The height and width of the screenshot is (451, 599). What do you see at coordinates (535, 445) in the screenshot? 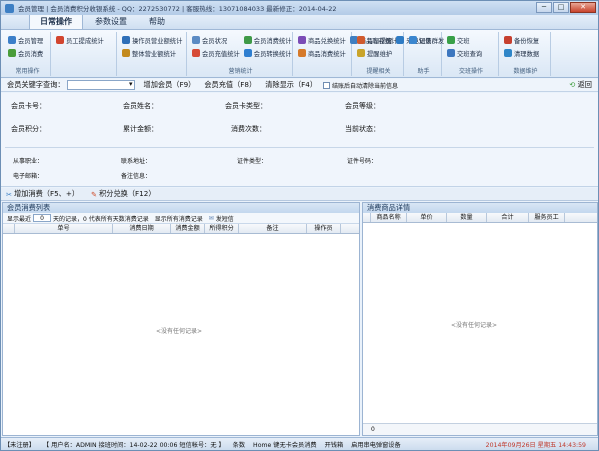
I see `status-datetime: 2014年09月26日 星期五 14:43:59` at bounding box center [535, 445].